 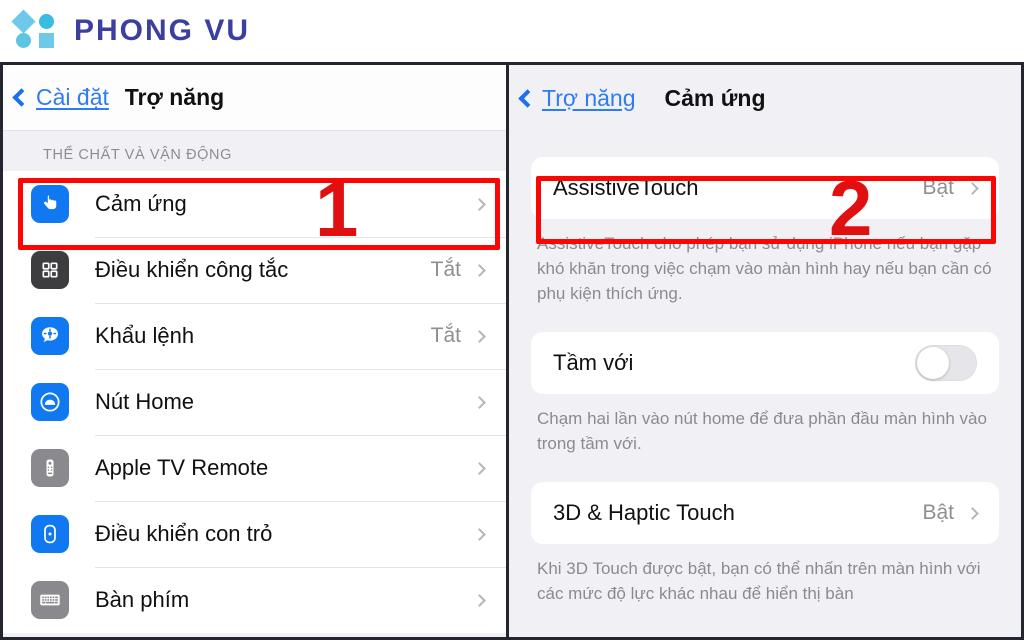 I want to click on sidebar-item-ban-phim: Bàn phím, so click(x=254, y=600).